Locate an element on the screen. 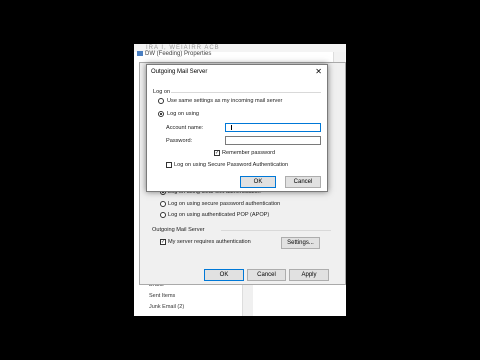 Image resolution: width=480 pixels, height=360 pixels. properties-cancel-button: Cancel is located at coordinates (266, 275).